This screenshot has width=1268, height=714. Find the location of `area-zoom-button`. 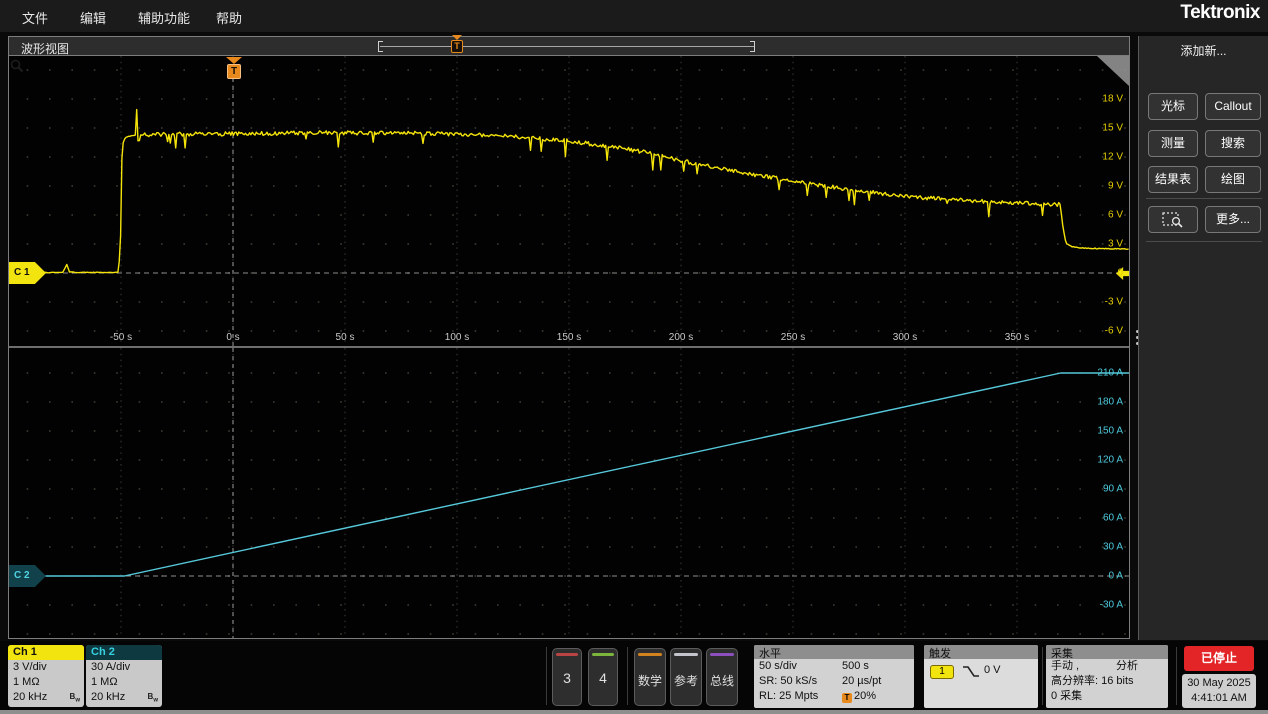

area-zoom-button is located at coordinates (1173, 219).